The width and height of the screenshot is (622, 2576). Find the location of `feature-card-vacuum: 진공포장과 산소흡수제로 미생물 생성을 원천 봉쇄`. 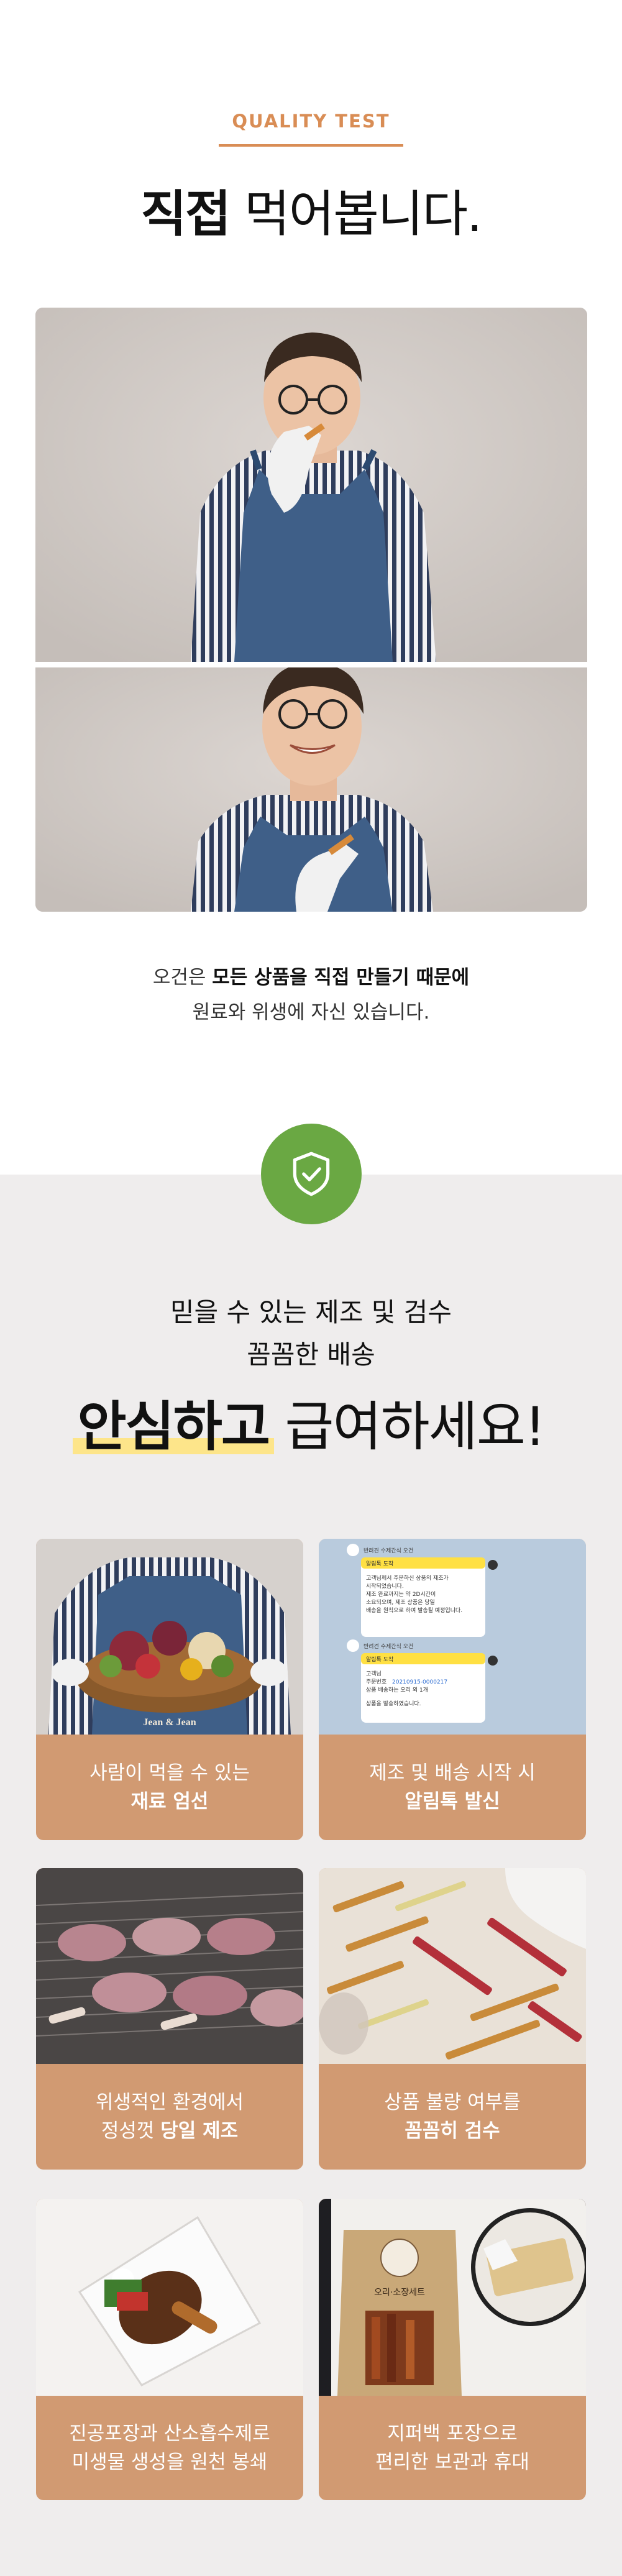

feature-card-vacuum: 진공포장과 산소흡수제로 미생물 생성을 원천 봉쇄 is located at coordinates (170, 2349).